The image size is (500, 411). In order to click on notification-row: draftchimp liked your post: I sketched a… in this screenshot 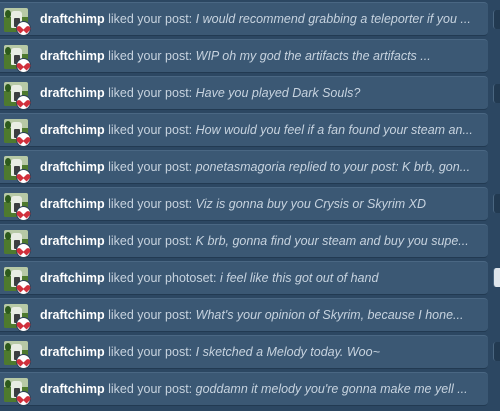, I will do `click(244, 352)`.